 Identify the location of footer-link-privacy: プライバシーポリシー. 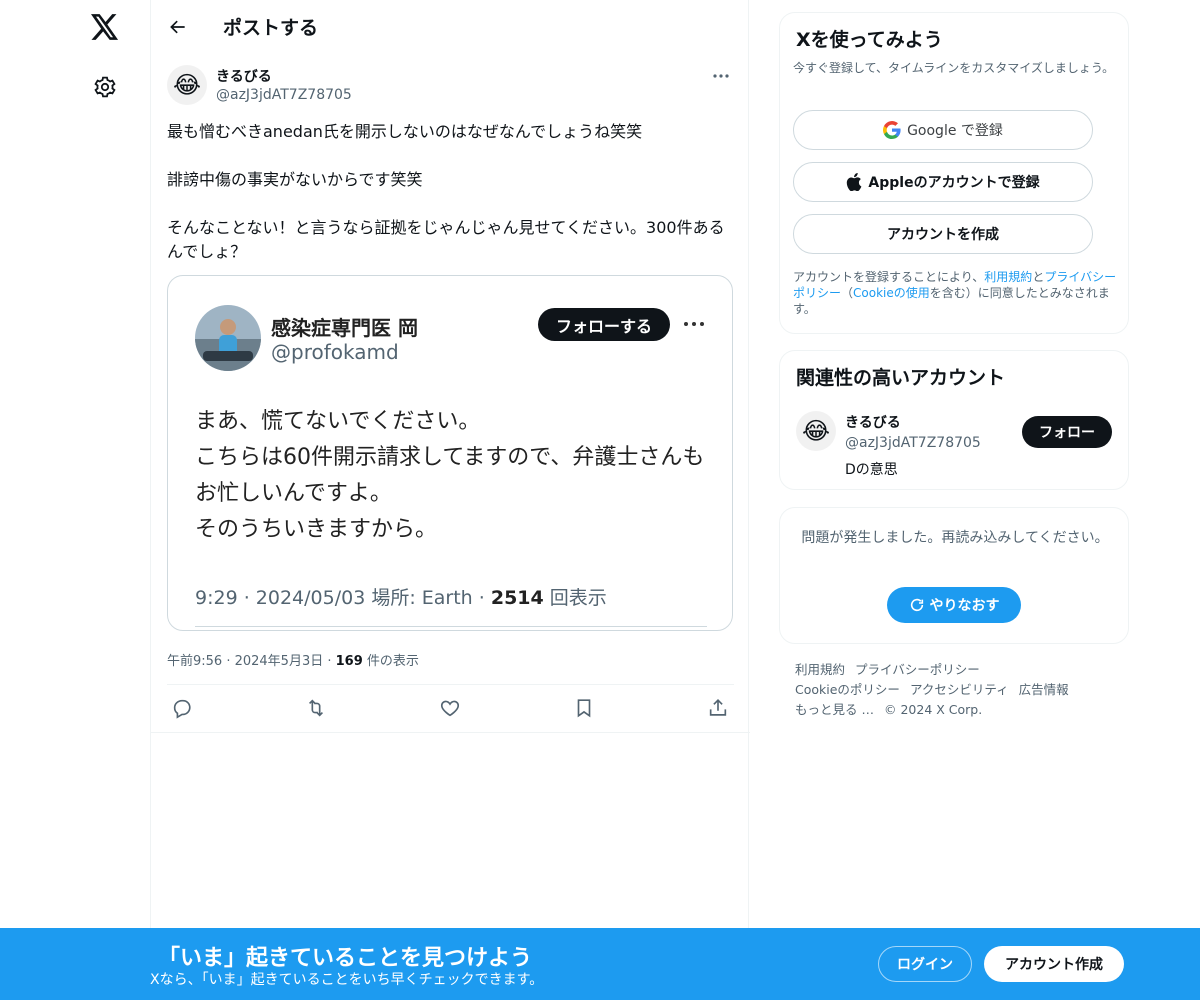
(917, 669).